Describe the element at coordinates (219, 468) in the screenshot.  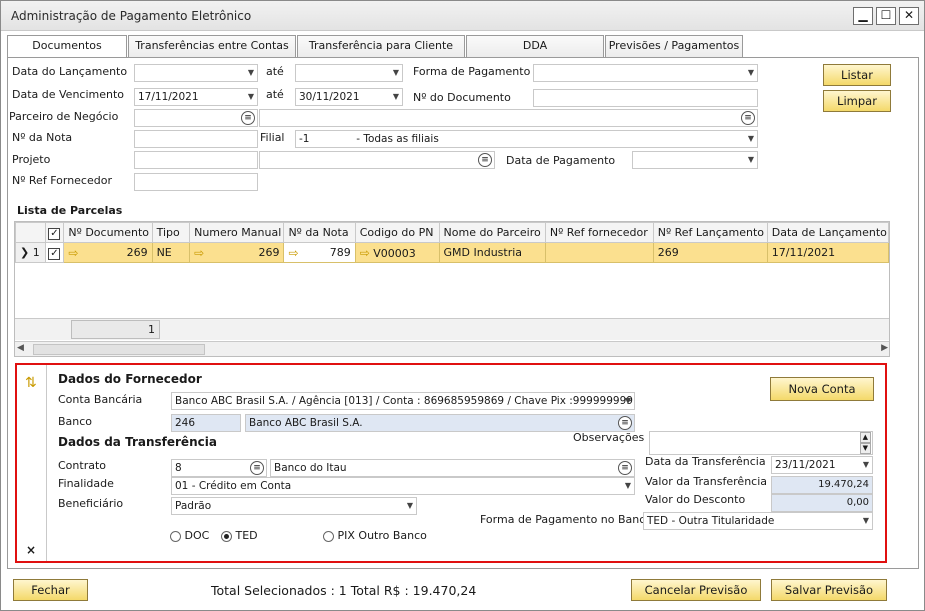
I see `contrato-code-field: 8 ≡` at that location.